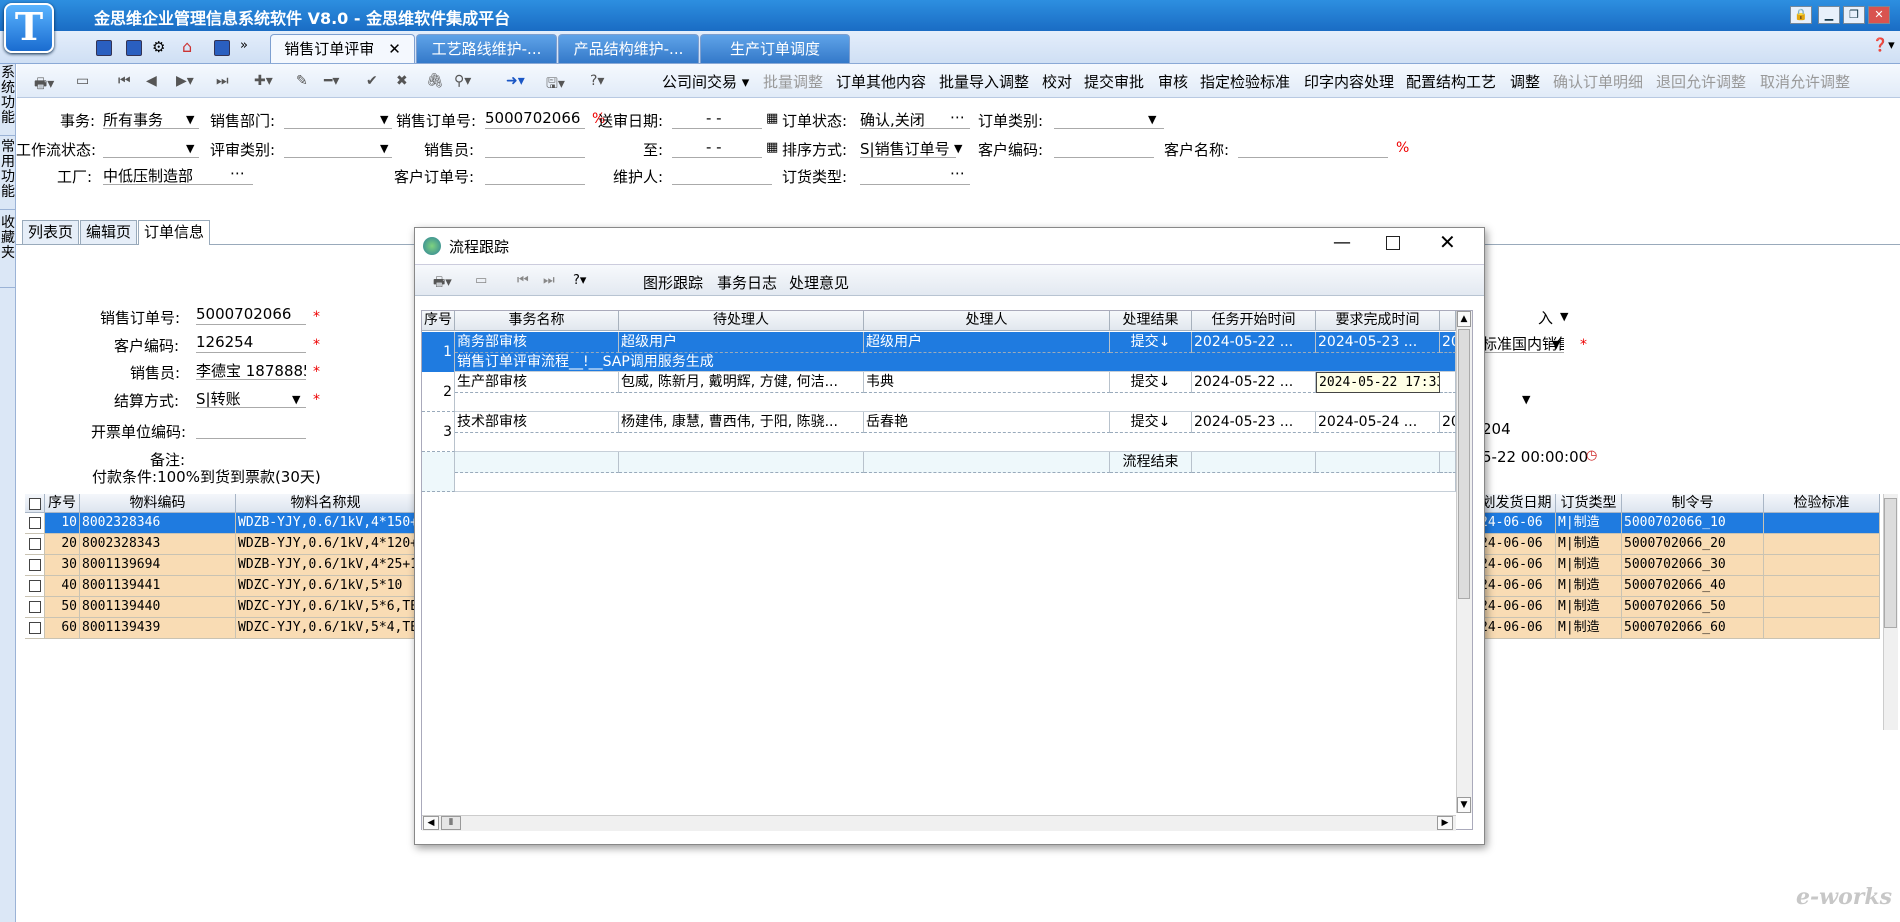 The height and width of the screenshot is (922, 1900). What do you see at coordinates (881, 81) in the screenshot?
I see `order-other-content-button: 订单其他内容` at bounding box center [881, 81].